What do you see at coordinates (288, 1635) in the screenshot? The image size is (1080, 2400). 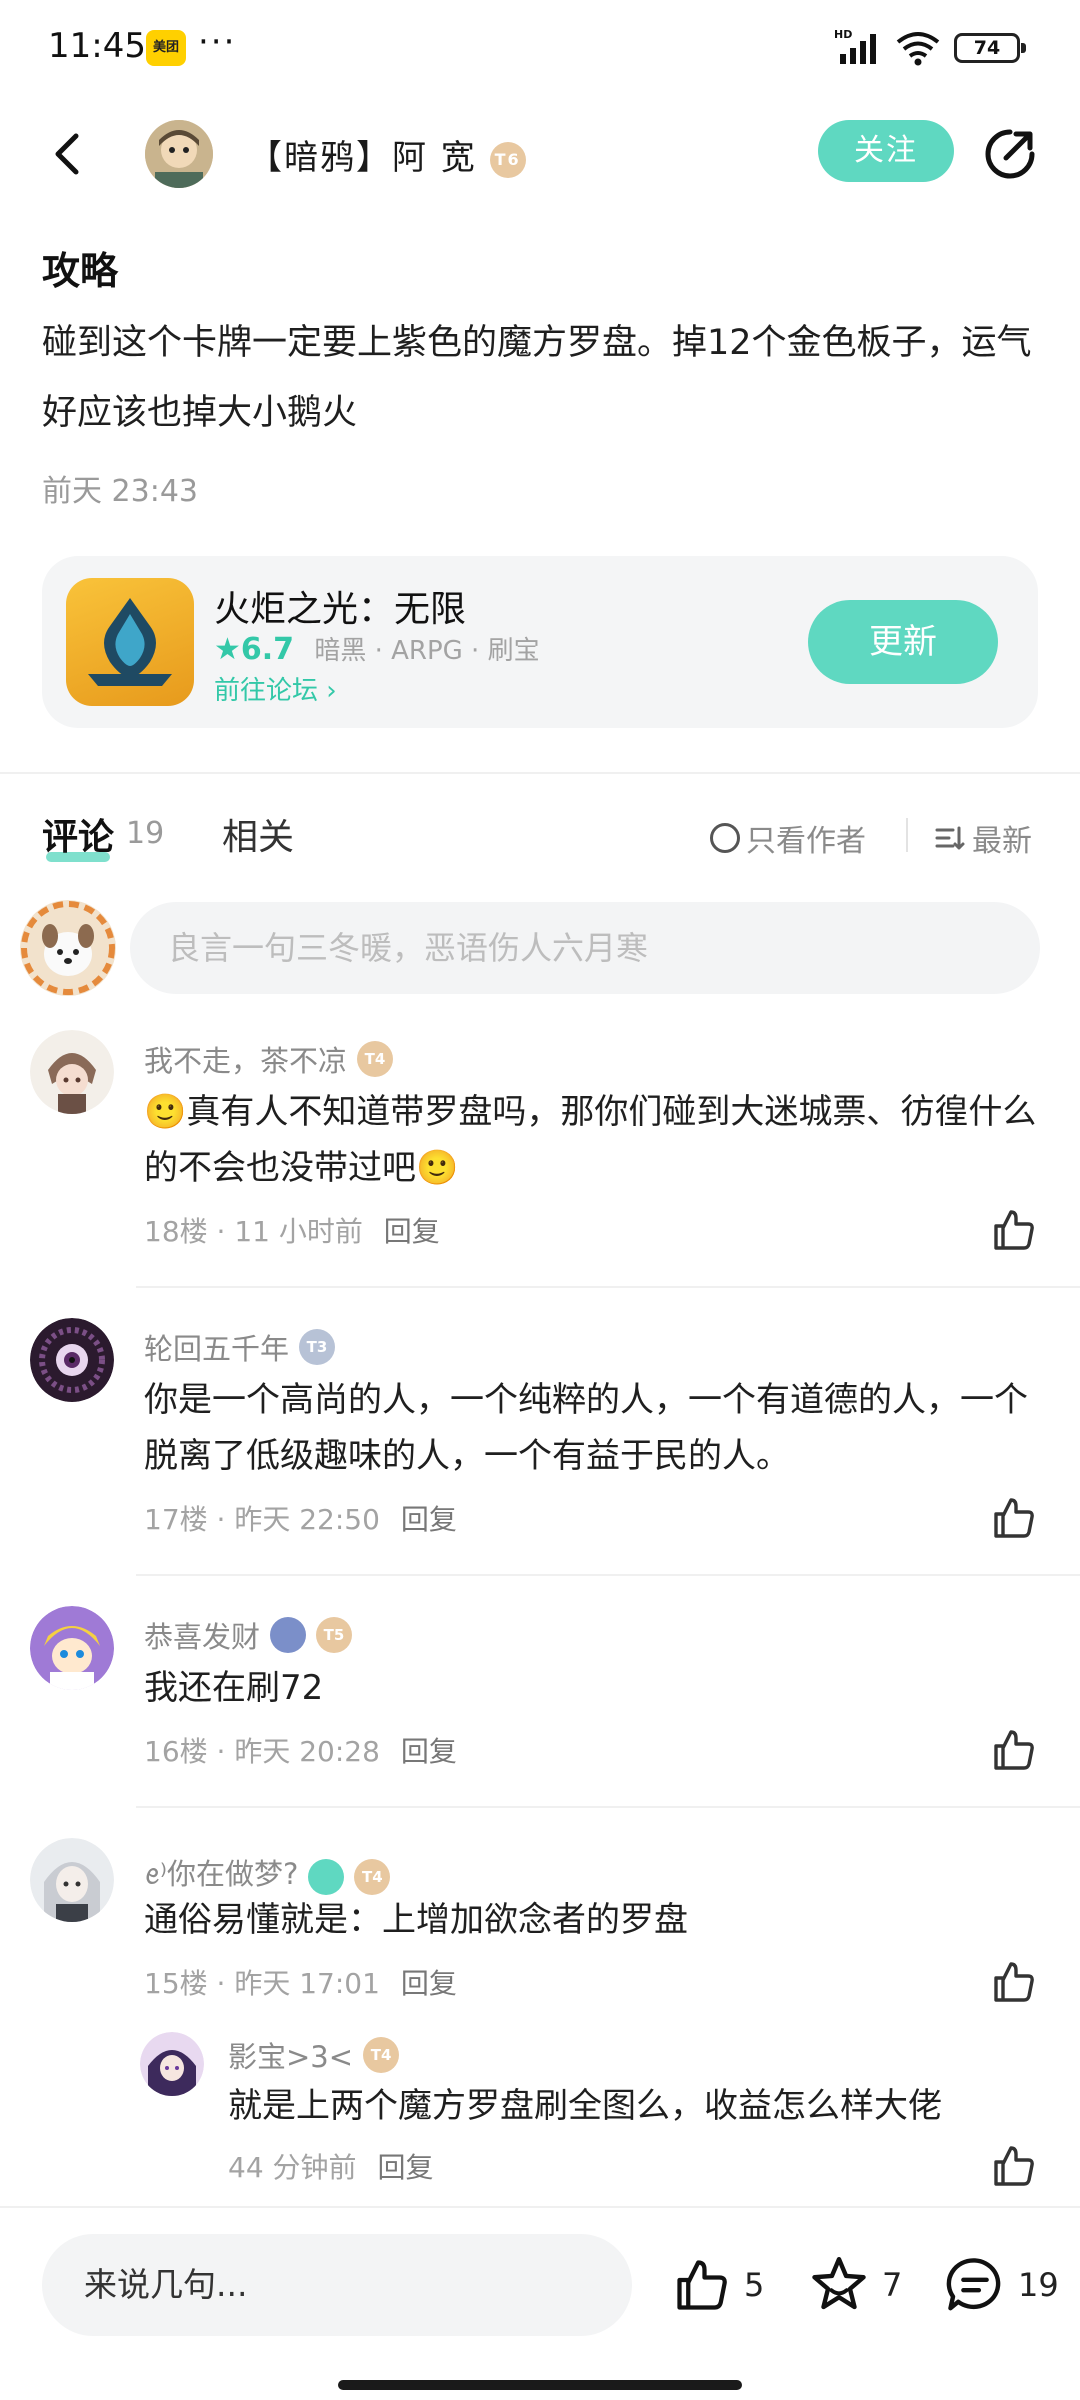 I see `thumbs-medal-icon` at bounding box center [288, 1635].